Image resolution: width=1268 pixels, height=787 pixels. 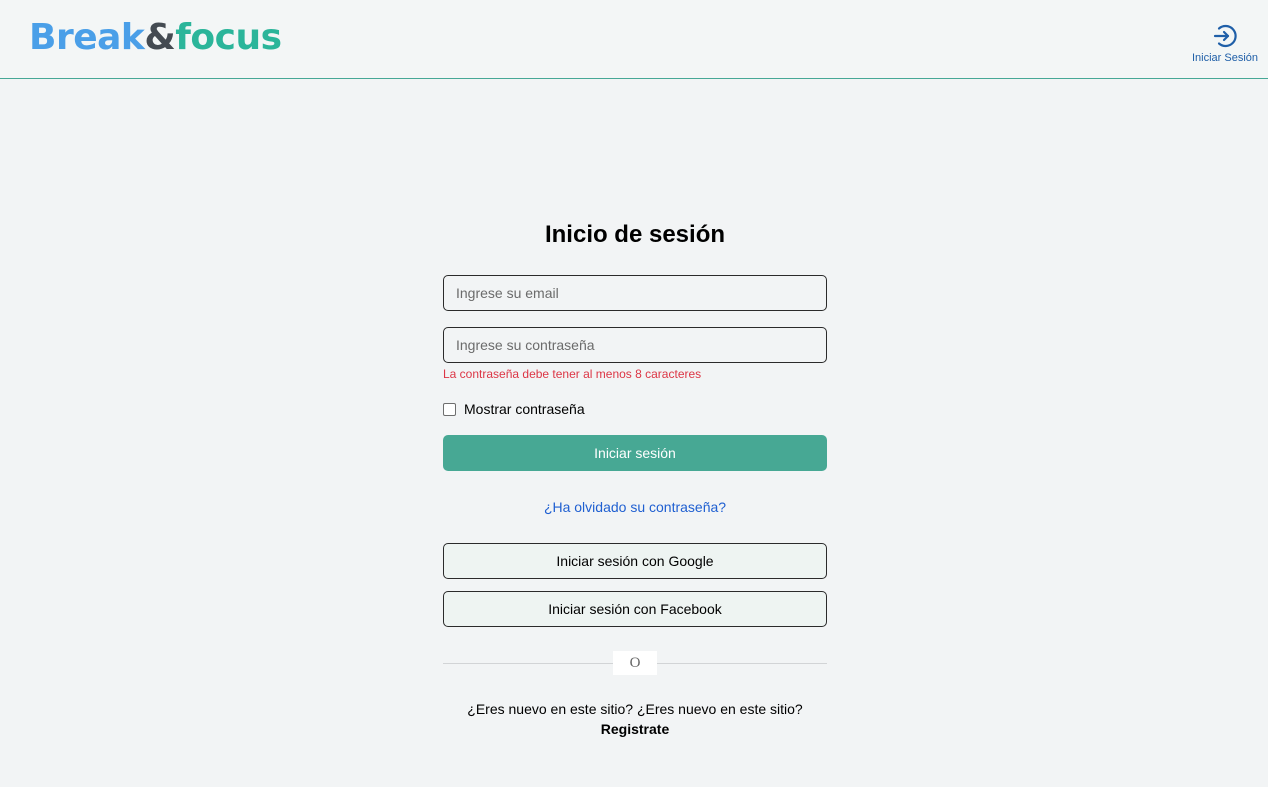 I want to click on header-login-label: Iniciar Sesión, so click(x=1225, y=58).